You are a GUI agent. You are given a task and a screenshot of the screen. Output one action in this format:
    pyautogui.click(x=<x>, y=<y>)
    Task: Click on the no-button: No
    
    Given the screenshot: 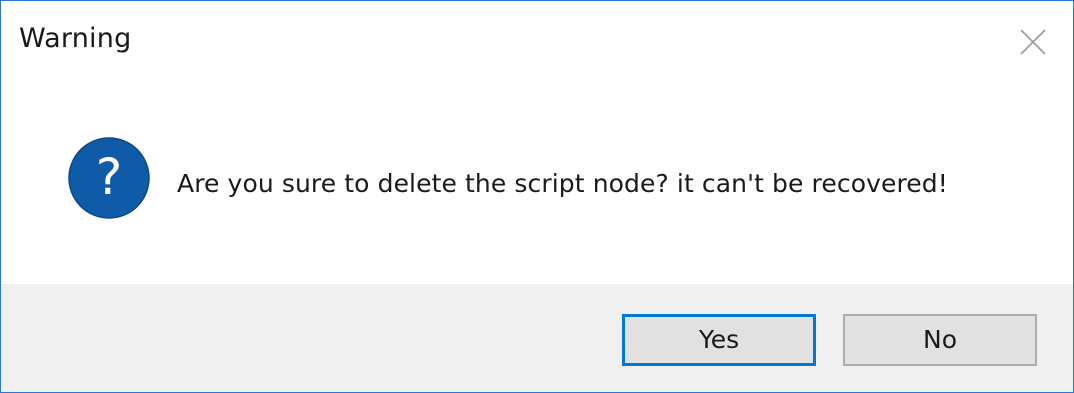 What is the action you would take?
    pyautogui.click(x=940, y=340)
    